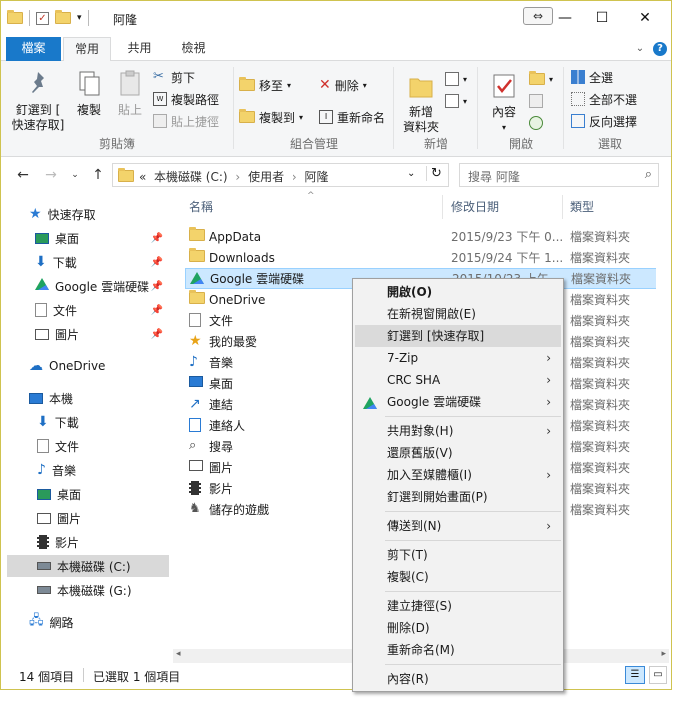 The width and height of the screenshot is (677, 701). I want to click on collapse-ribbon-icon: ⌄, so click(640, 49).